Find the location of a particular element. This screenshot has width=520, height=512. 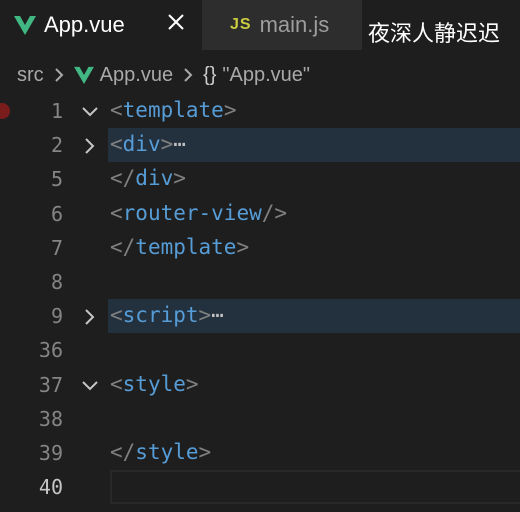

tag-name: router-view is located at coordinates (192, 212).